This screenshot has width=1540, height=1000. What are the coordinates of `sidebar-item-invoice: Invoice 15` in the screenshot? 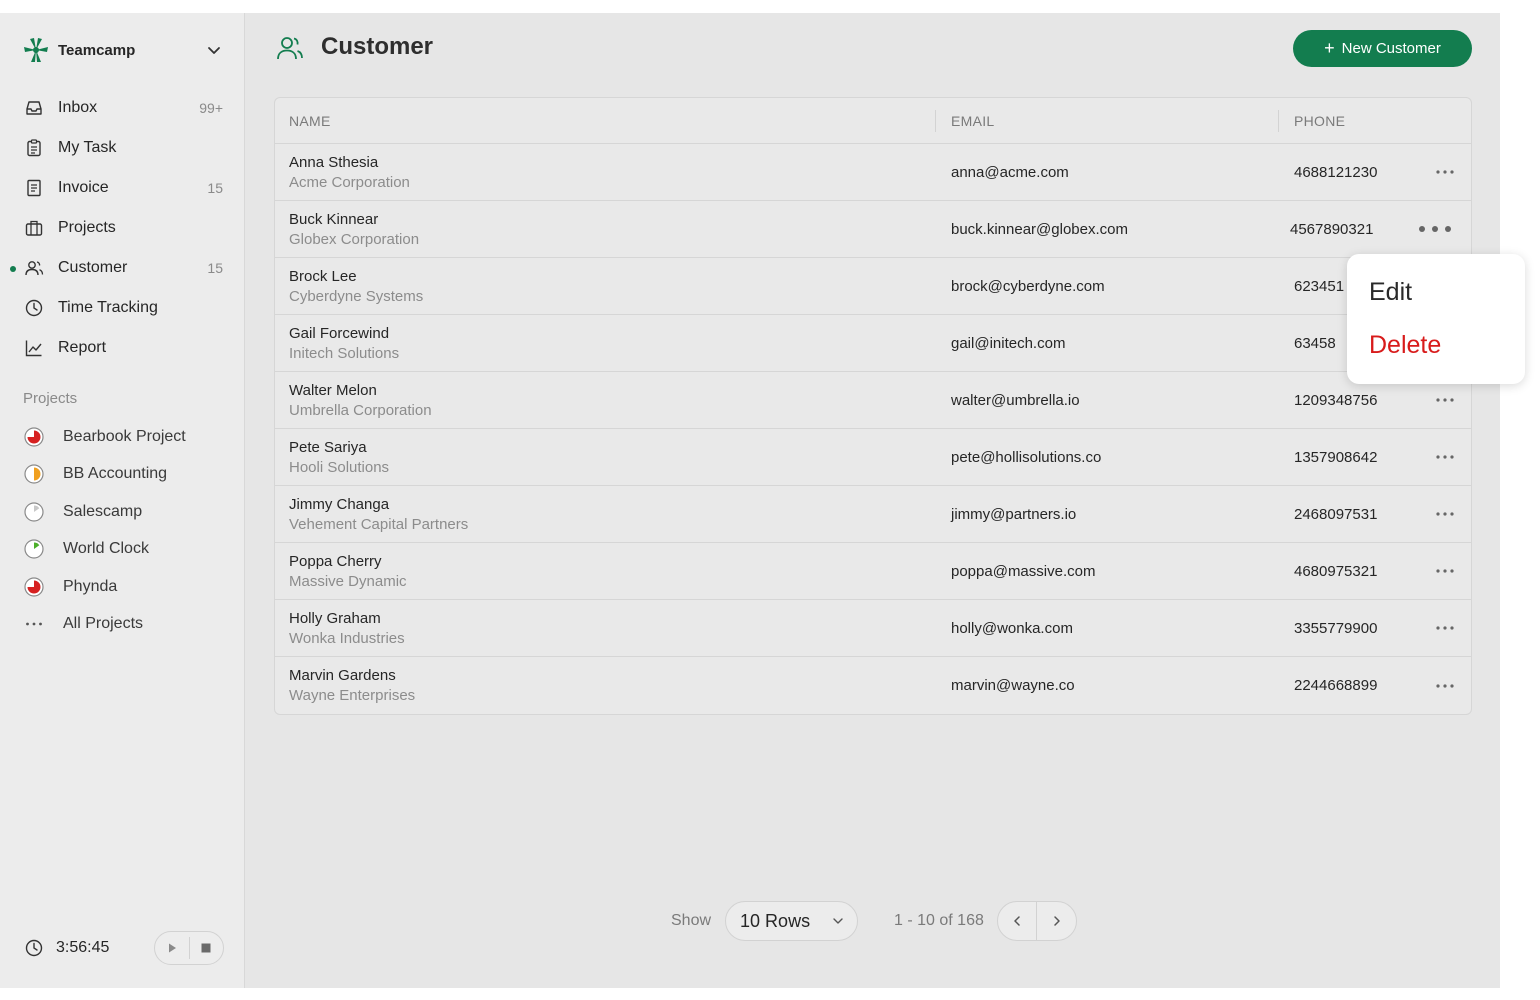 It's located at (122, 188).